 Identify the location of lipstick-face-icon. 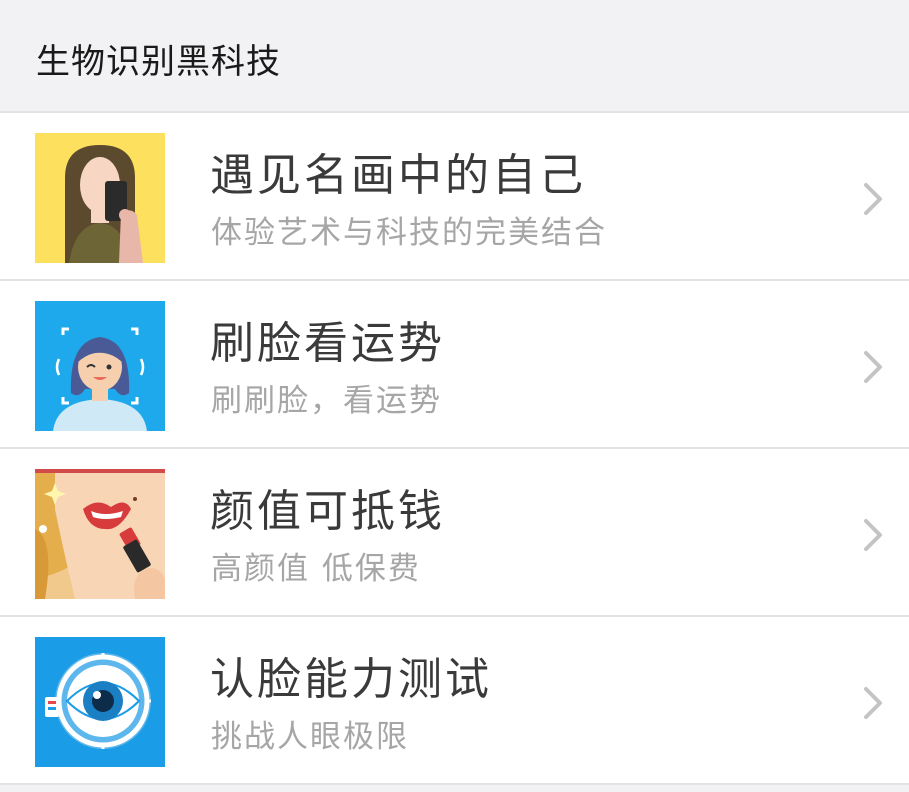
(100, 534).